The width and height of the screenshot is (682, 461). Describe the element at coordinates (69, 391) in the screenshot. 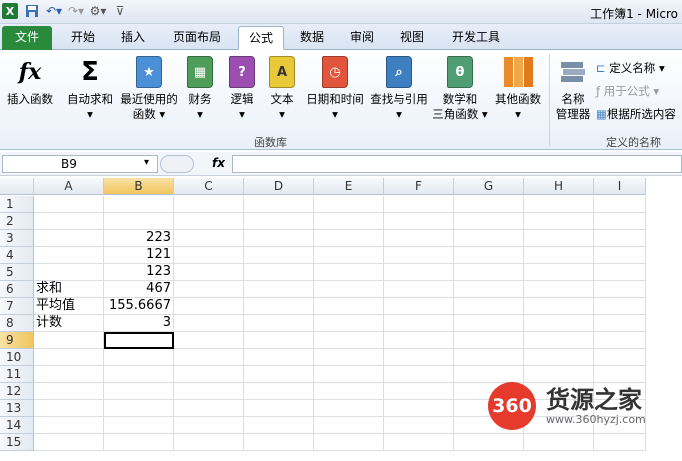

I see `cell-a12` at that location.